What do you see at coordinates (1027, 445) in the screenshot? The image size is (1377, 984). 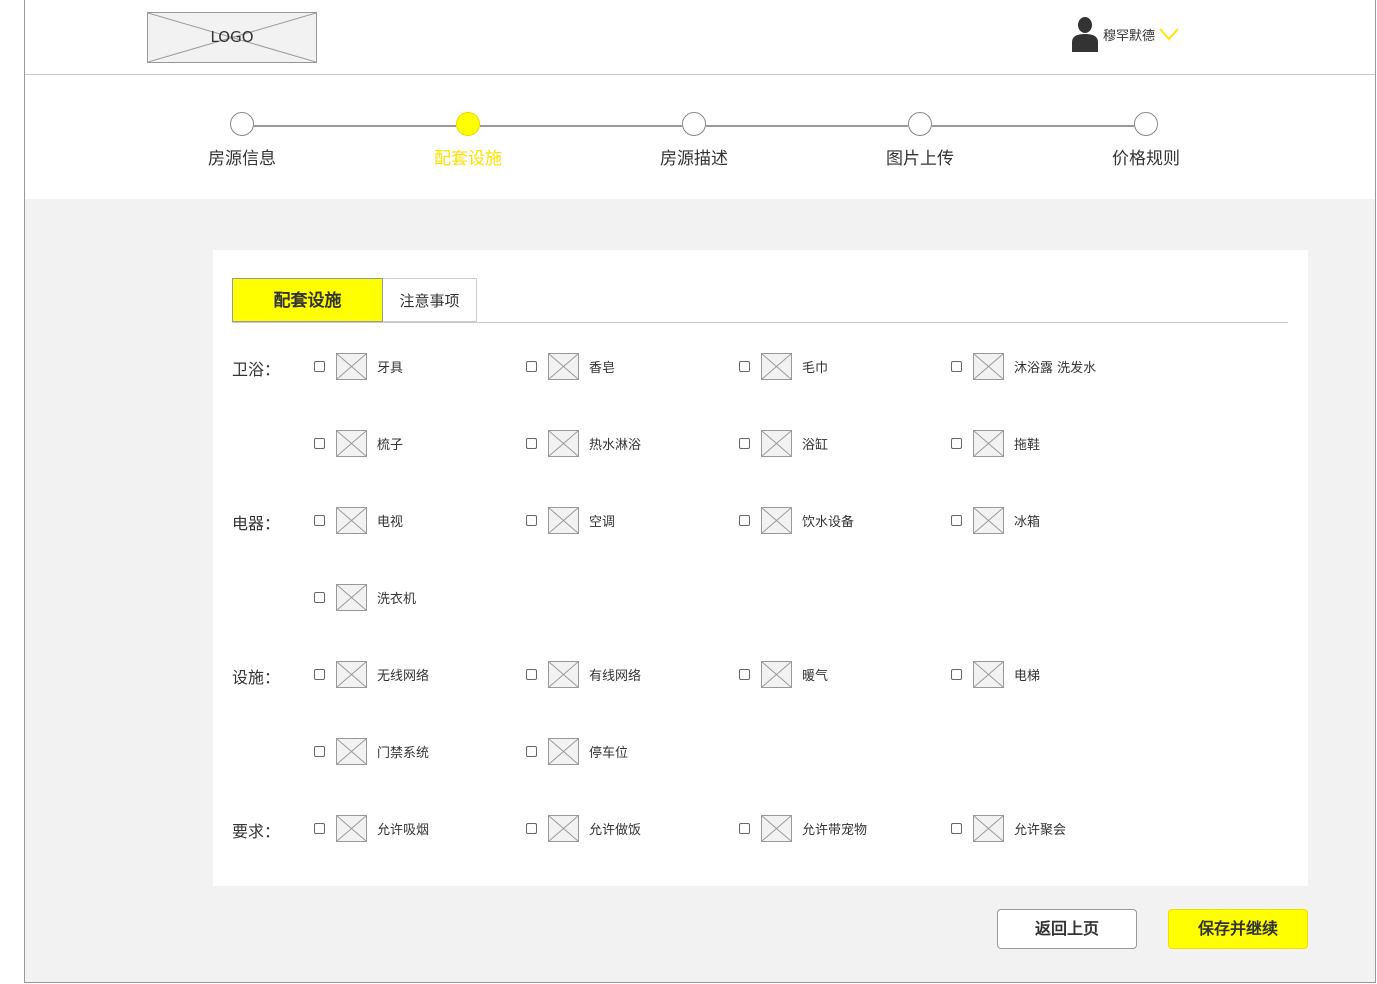 I see `facility-label: 拖鞋` at bounding box center [1027, 445].